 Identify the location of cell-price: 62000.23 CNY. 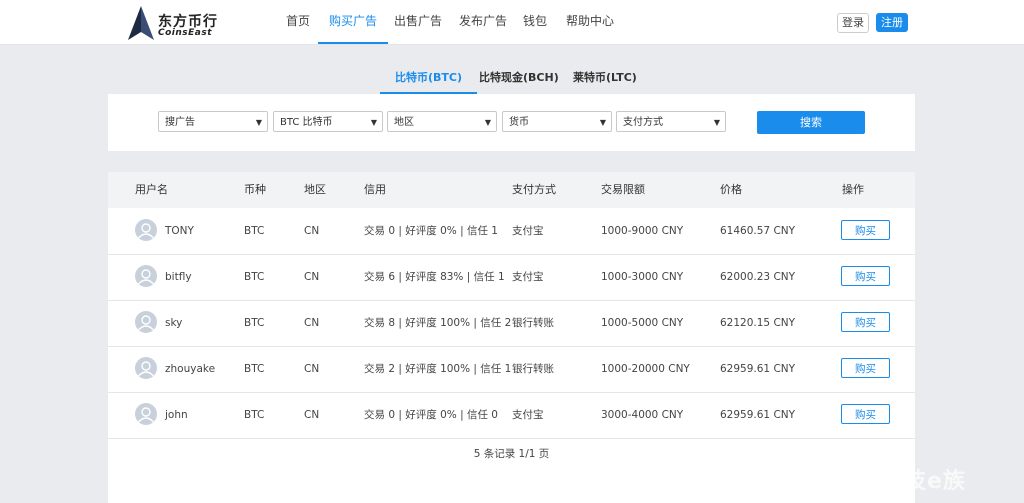
(758, 277).